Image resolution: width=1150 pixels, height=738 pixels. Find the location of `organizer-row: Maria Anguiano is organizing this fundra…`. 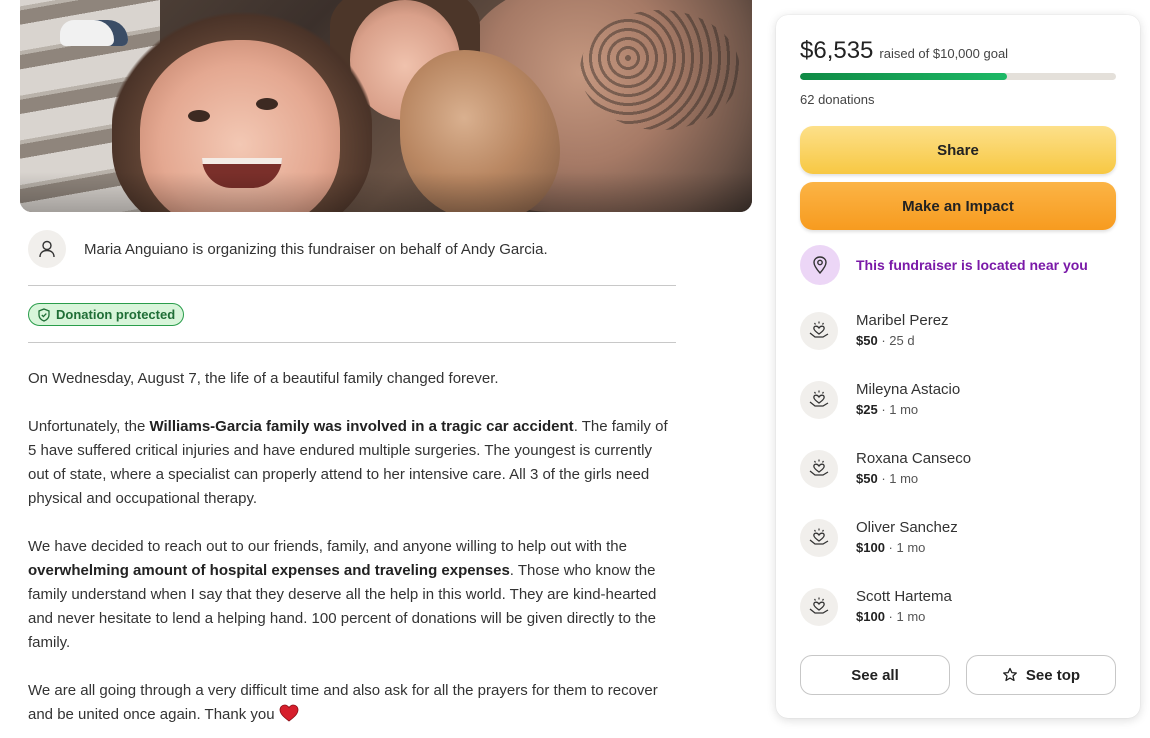

organizer-row: Maria Anguiano is organizing this fundra… is located at coordinates (352, 249).